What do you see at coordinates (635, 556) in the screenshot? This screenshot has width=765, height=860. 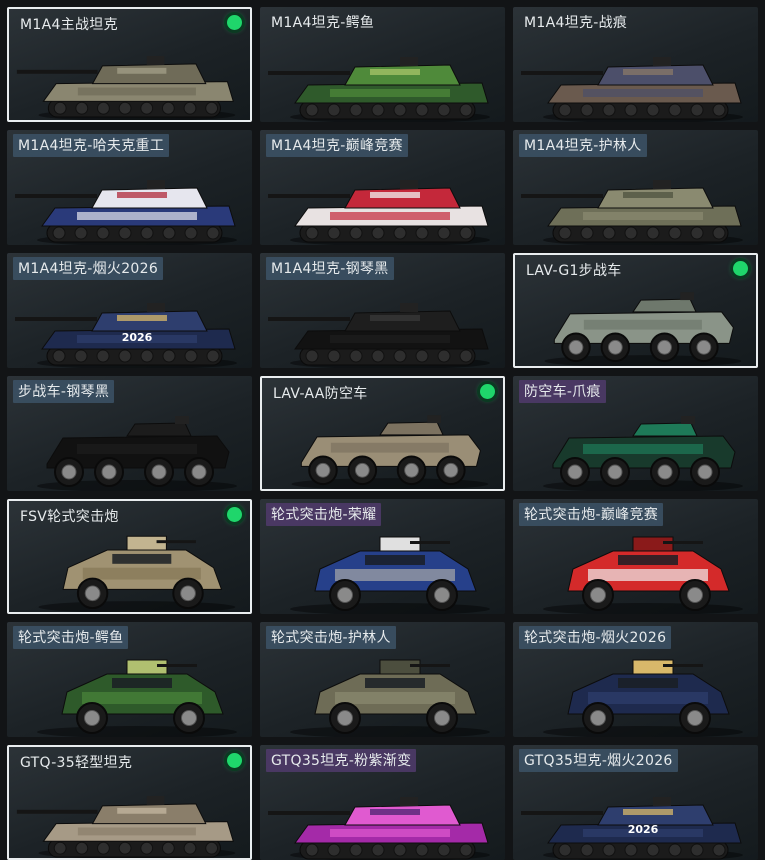 I see `vehicle-skin-card: 轮式突击炮-巅峰竞赛` at bounding box center [635, 556].